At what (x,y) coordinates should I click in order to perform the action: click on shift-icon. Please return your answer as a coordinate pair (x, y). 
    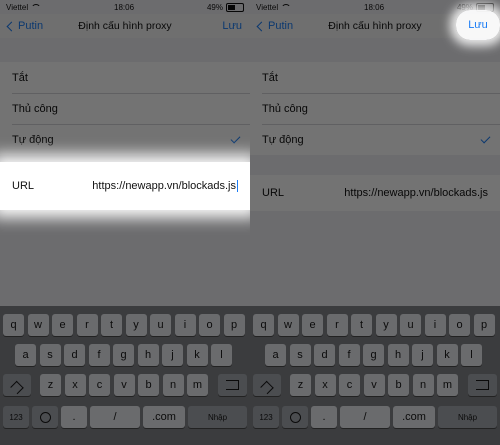
    Looking at the image, I should click on (17, 387).